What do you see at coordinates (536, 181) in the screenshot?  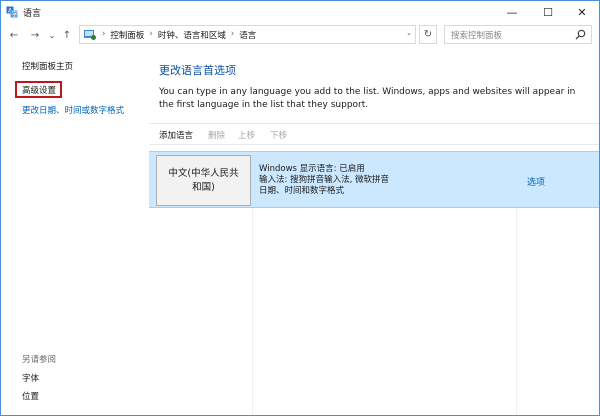 I see `language-options-link: 选项` at bounding box center [536, 181].